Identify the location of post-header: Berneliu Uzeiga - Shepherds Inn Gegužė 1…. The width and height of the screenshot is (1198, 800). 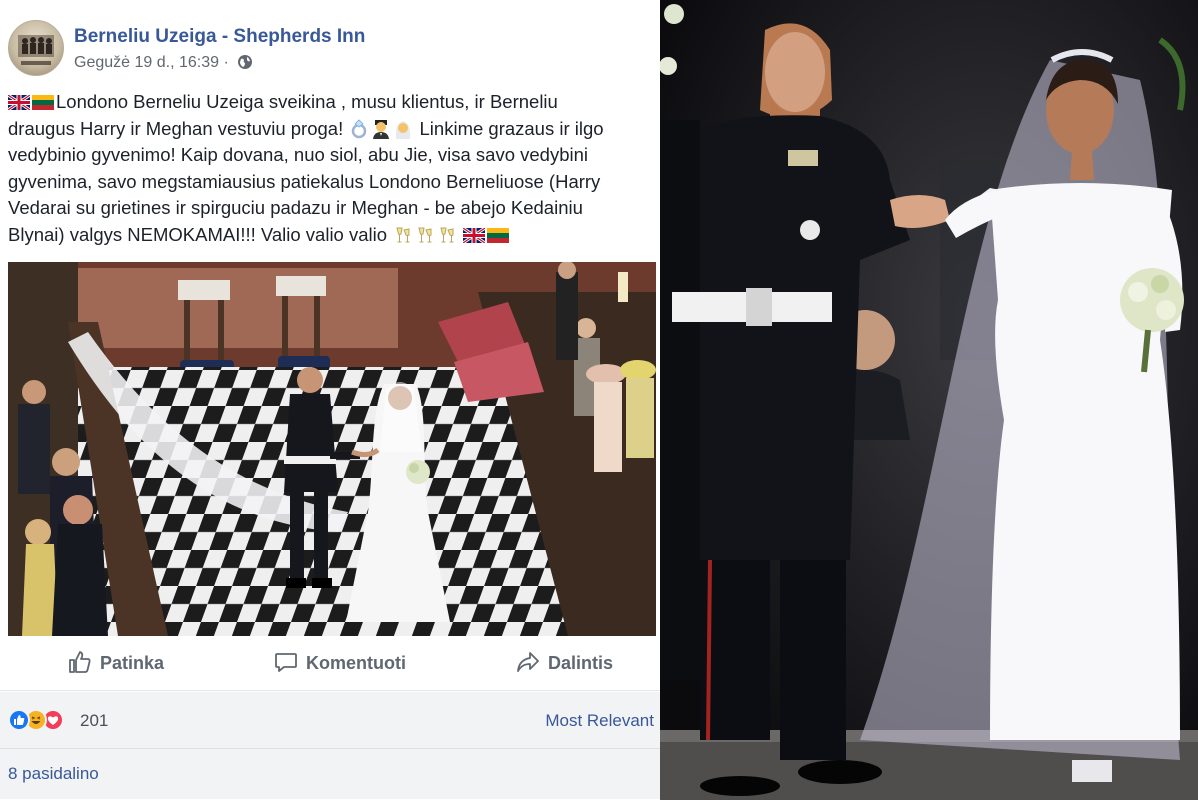
(328, 48).